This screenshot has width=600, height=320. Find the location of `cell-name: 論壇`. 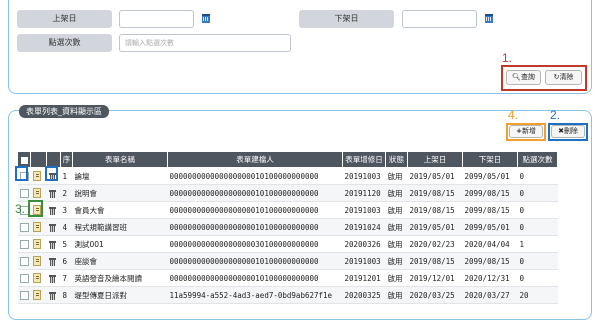

cell-name: 論壇 is located at coordinates (120, 176).